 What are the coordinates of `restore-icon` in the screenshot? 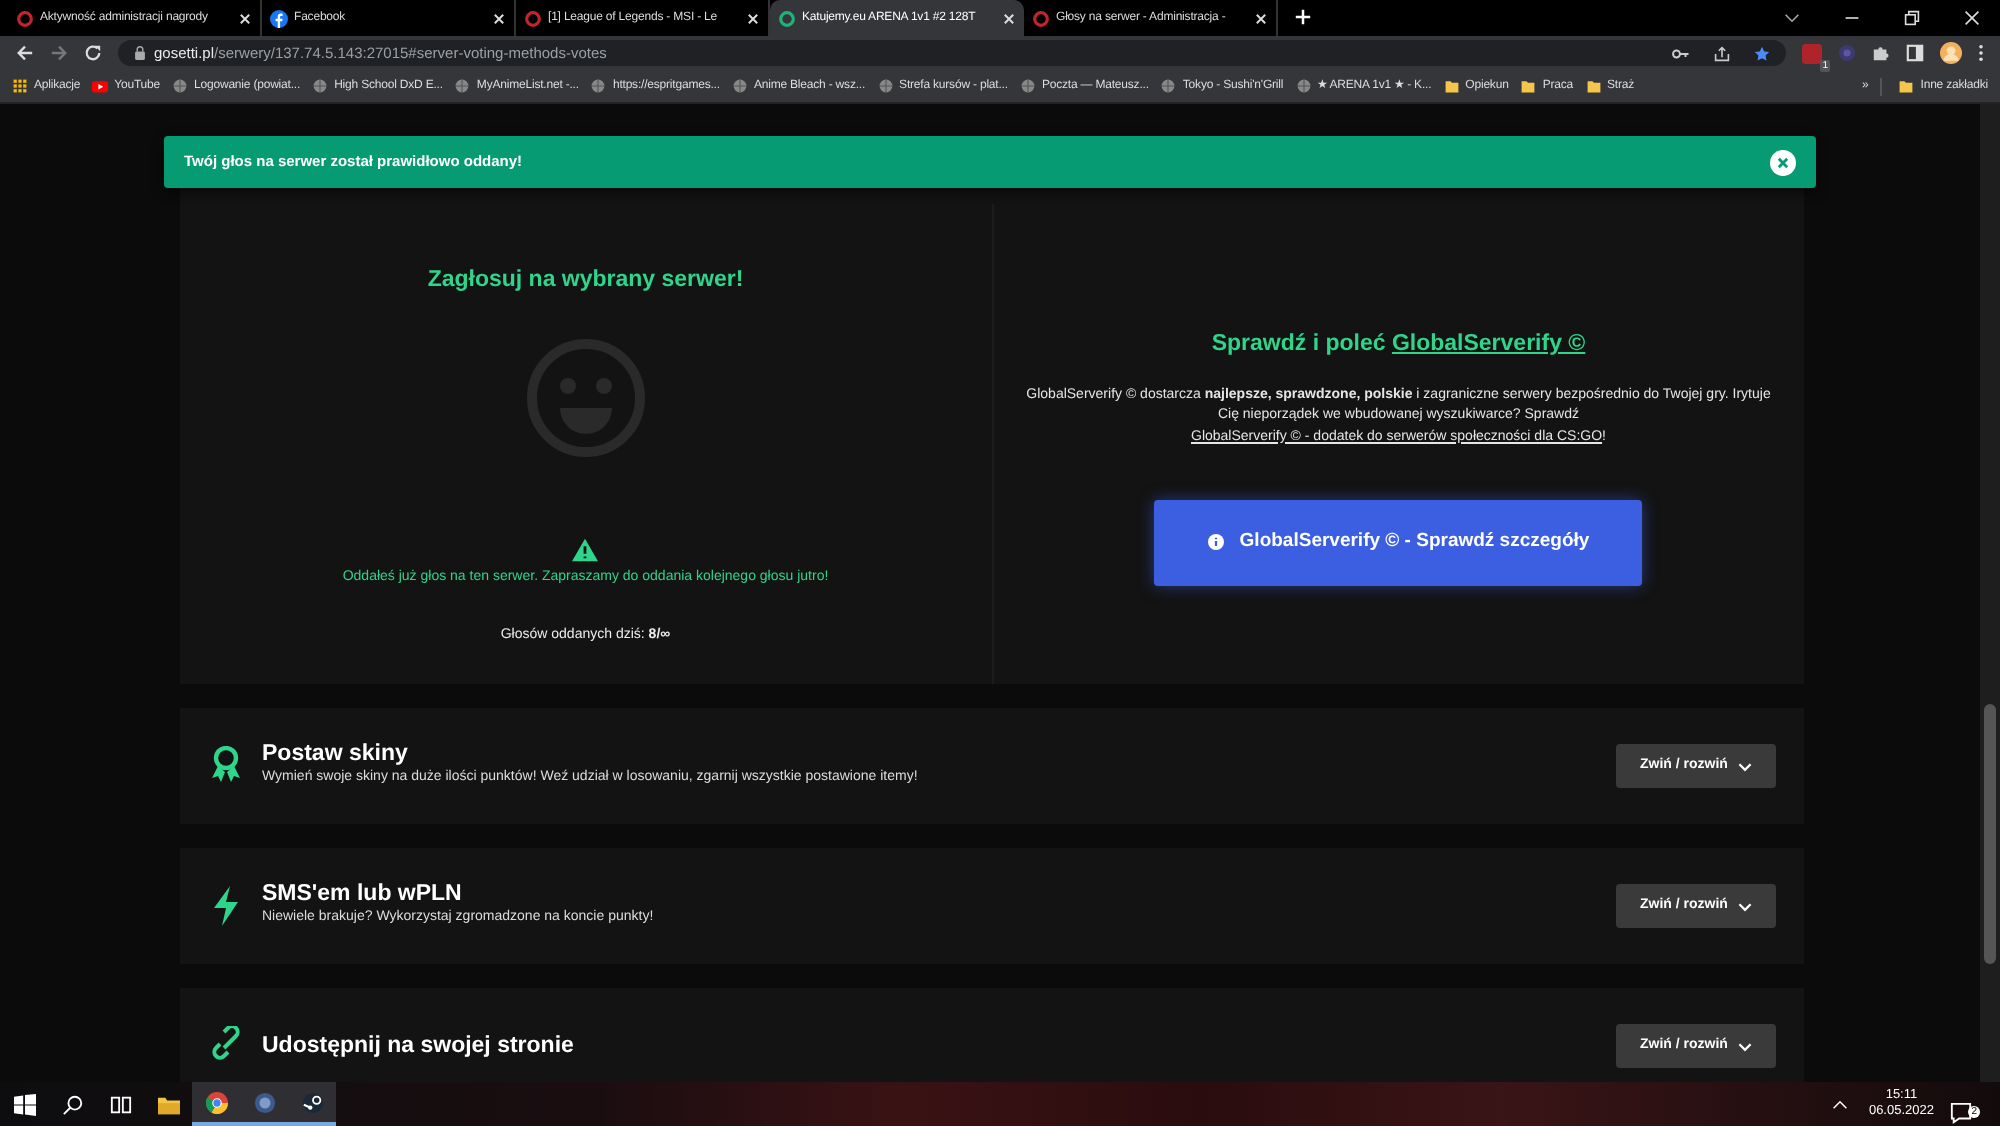 It's located at (1912, 18).